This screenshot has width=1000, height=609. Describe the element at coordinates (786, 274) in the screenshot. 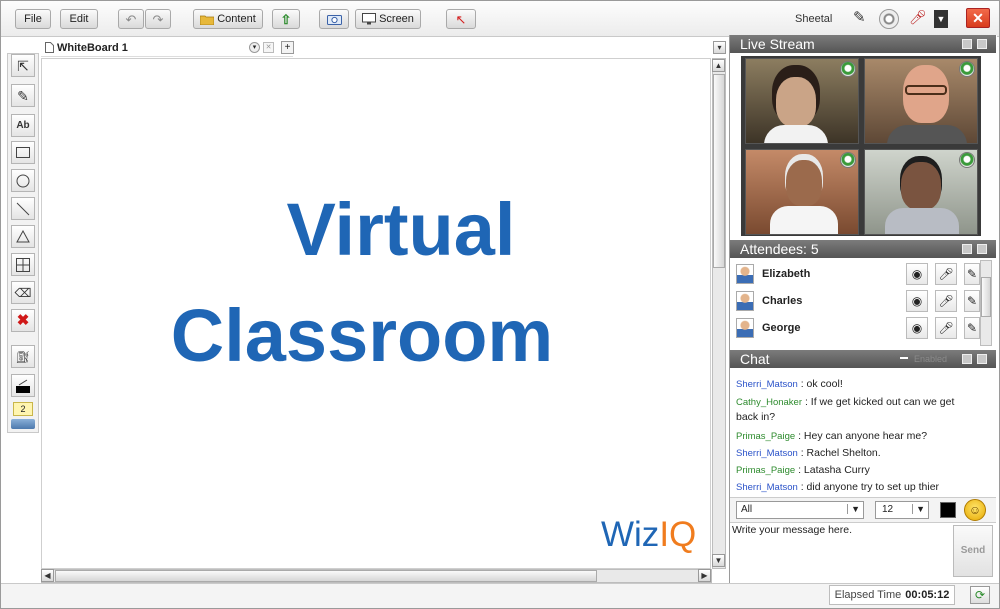

I see `attendee-name: Elizabeth` at that location.